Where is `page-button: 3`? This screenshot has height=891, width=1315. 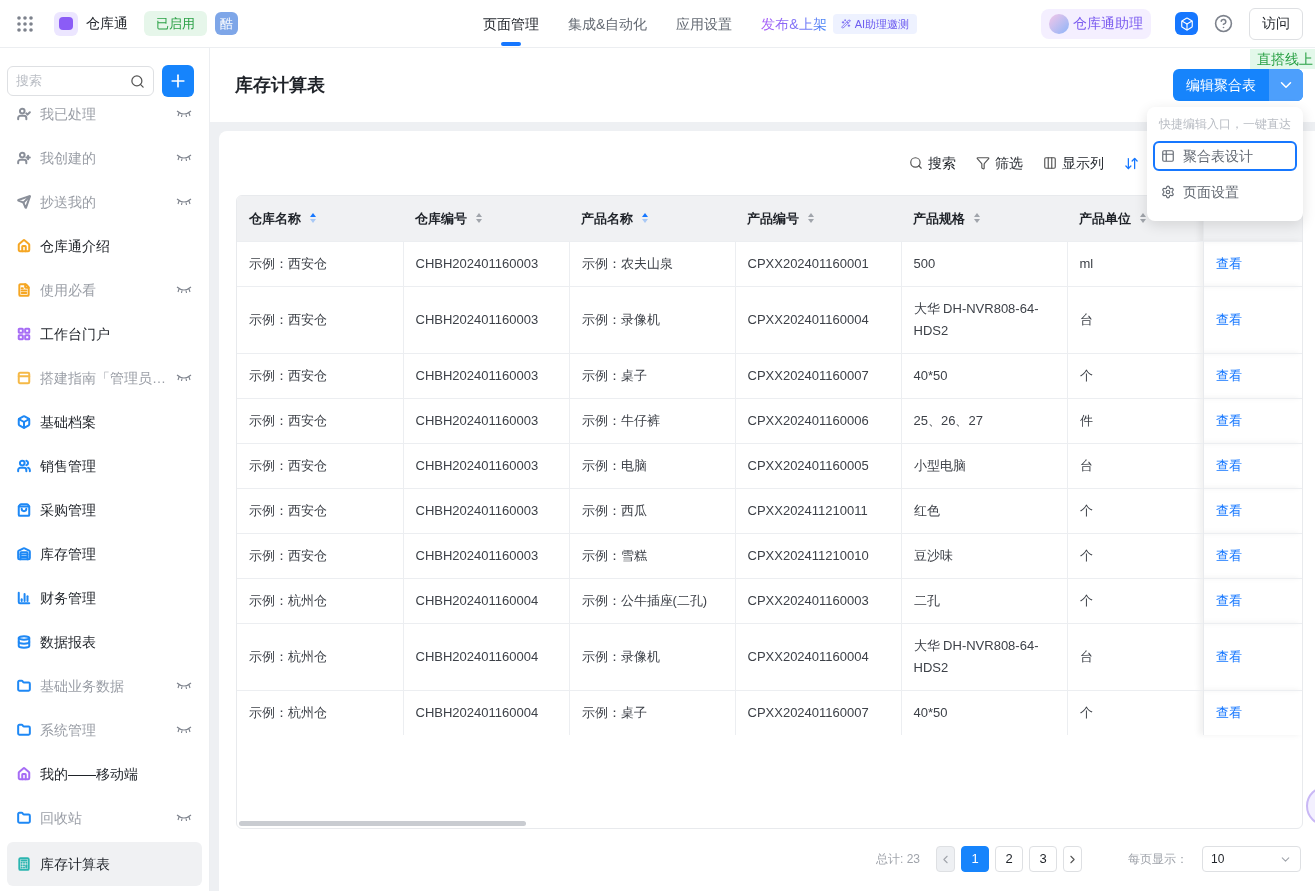 page-button: 3 is located at coordinates (1043, 859).